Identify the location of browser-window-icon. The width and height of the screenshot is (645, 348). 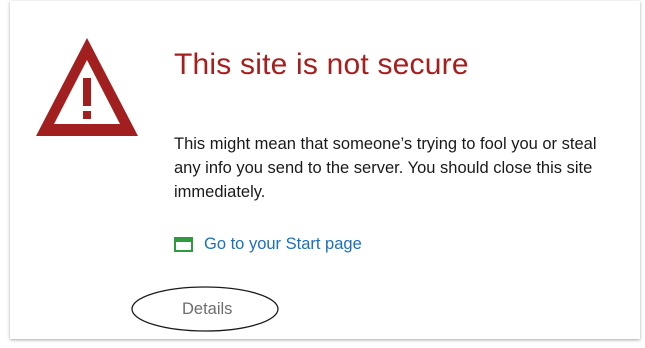
(183, 244).